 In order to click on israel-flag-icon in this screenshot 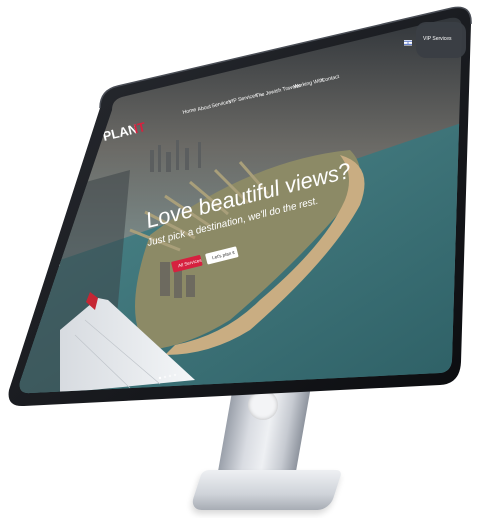, I will do `click(408, 43)`.